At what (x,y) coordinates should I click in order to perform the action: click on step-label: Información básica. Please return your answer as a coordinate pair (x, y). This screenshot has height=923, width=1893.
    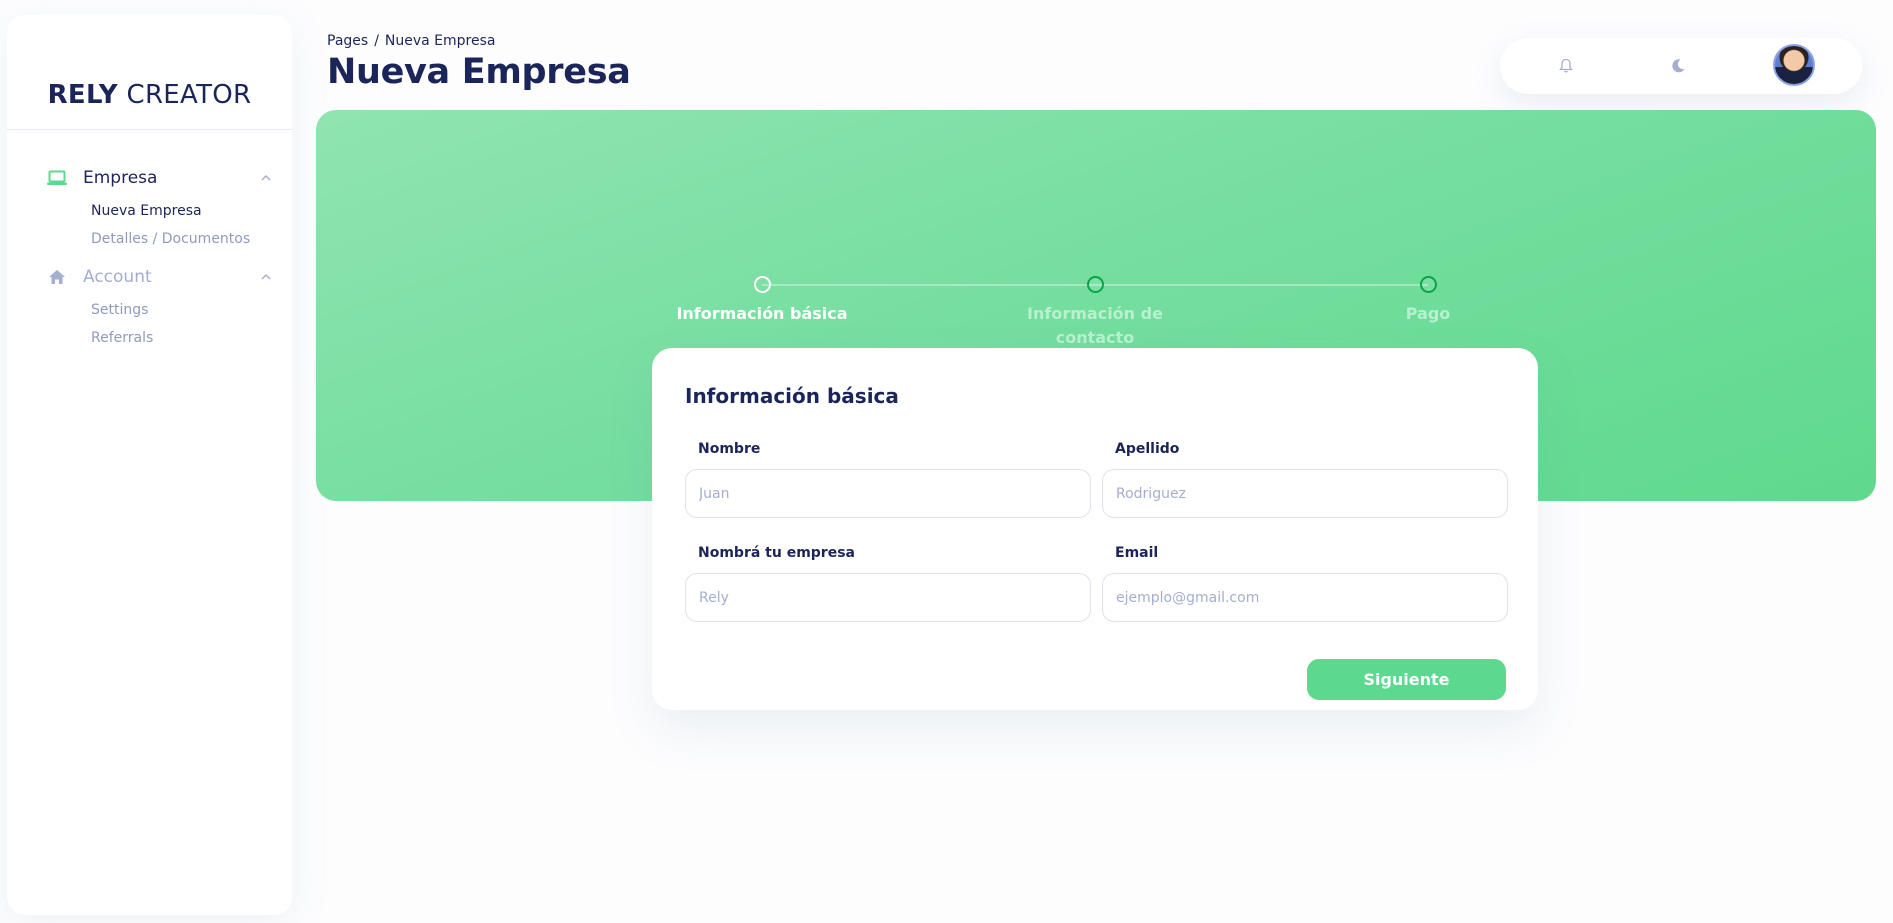
    Looking at the image, I should click on (762, 313).